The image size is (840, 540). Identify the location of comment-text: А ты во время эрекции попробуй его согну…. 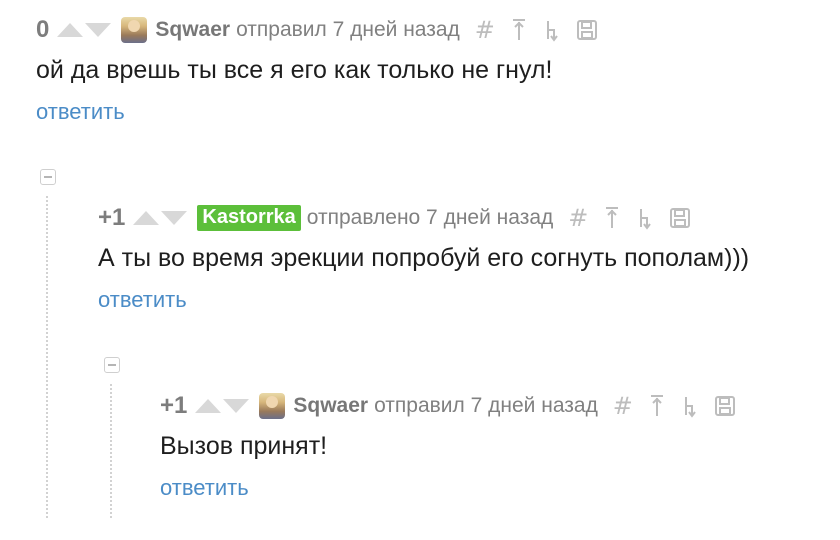
(424, 258).